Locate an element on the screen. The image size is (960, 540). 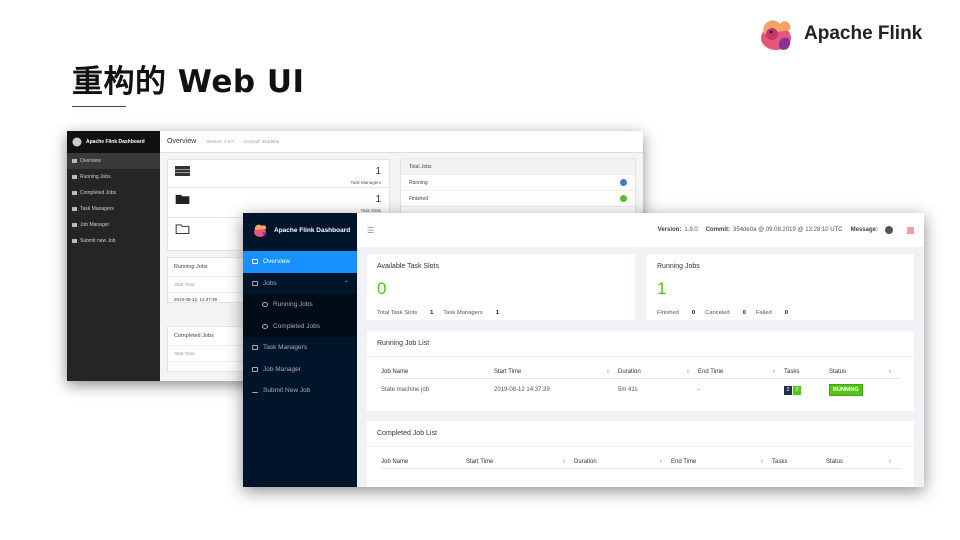
job-end-time: - is located at coordinates (699, 390).